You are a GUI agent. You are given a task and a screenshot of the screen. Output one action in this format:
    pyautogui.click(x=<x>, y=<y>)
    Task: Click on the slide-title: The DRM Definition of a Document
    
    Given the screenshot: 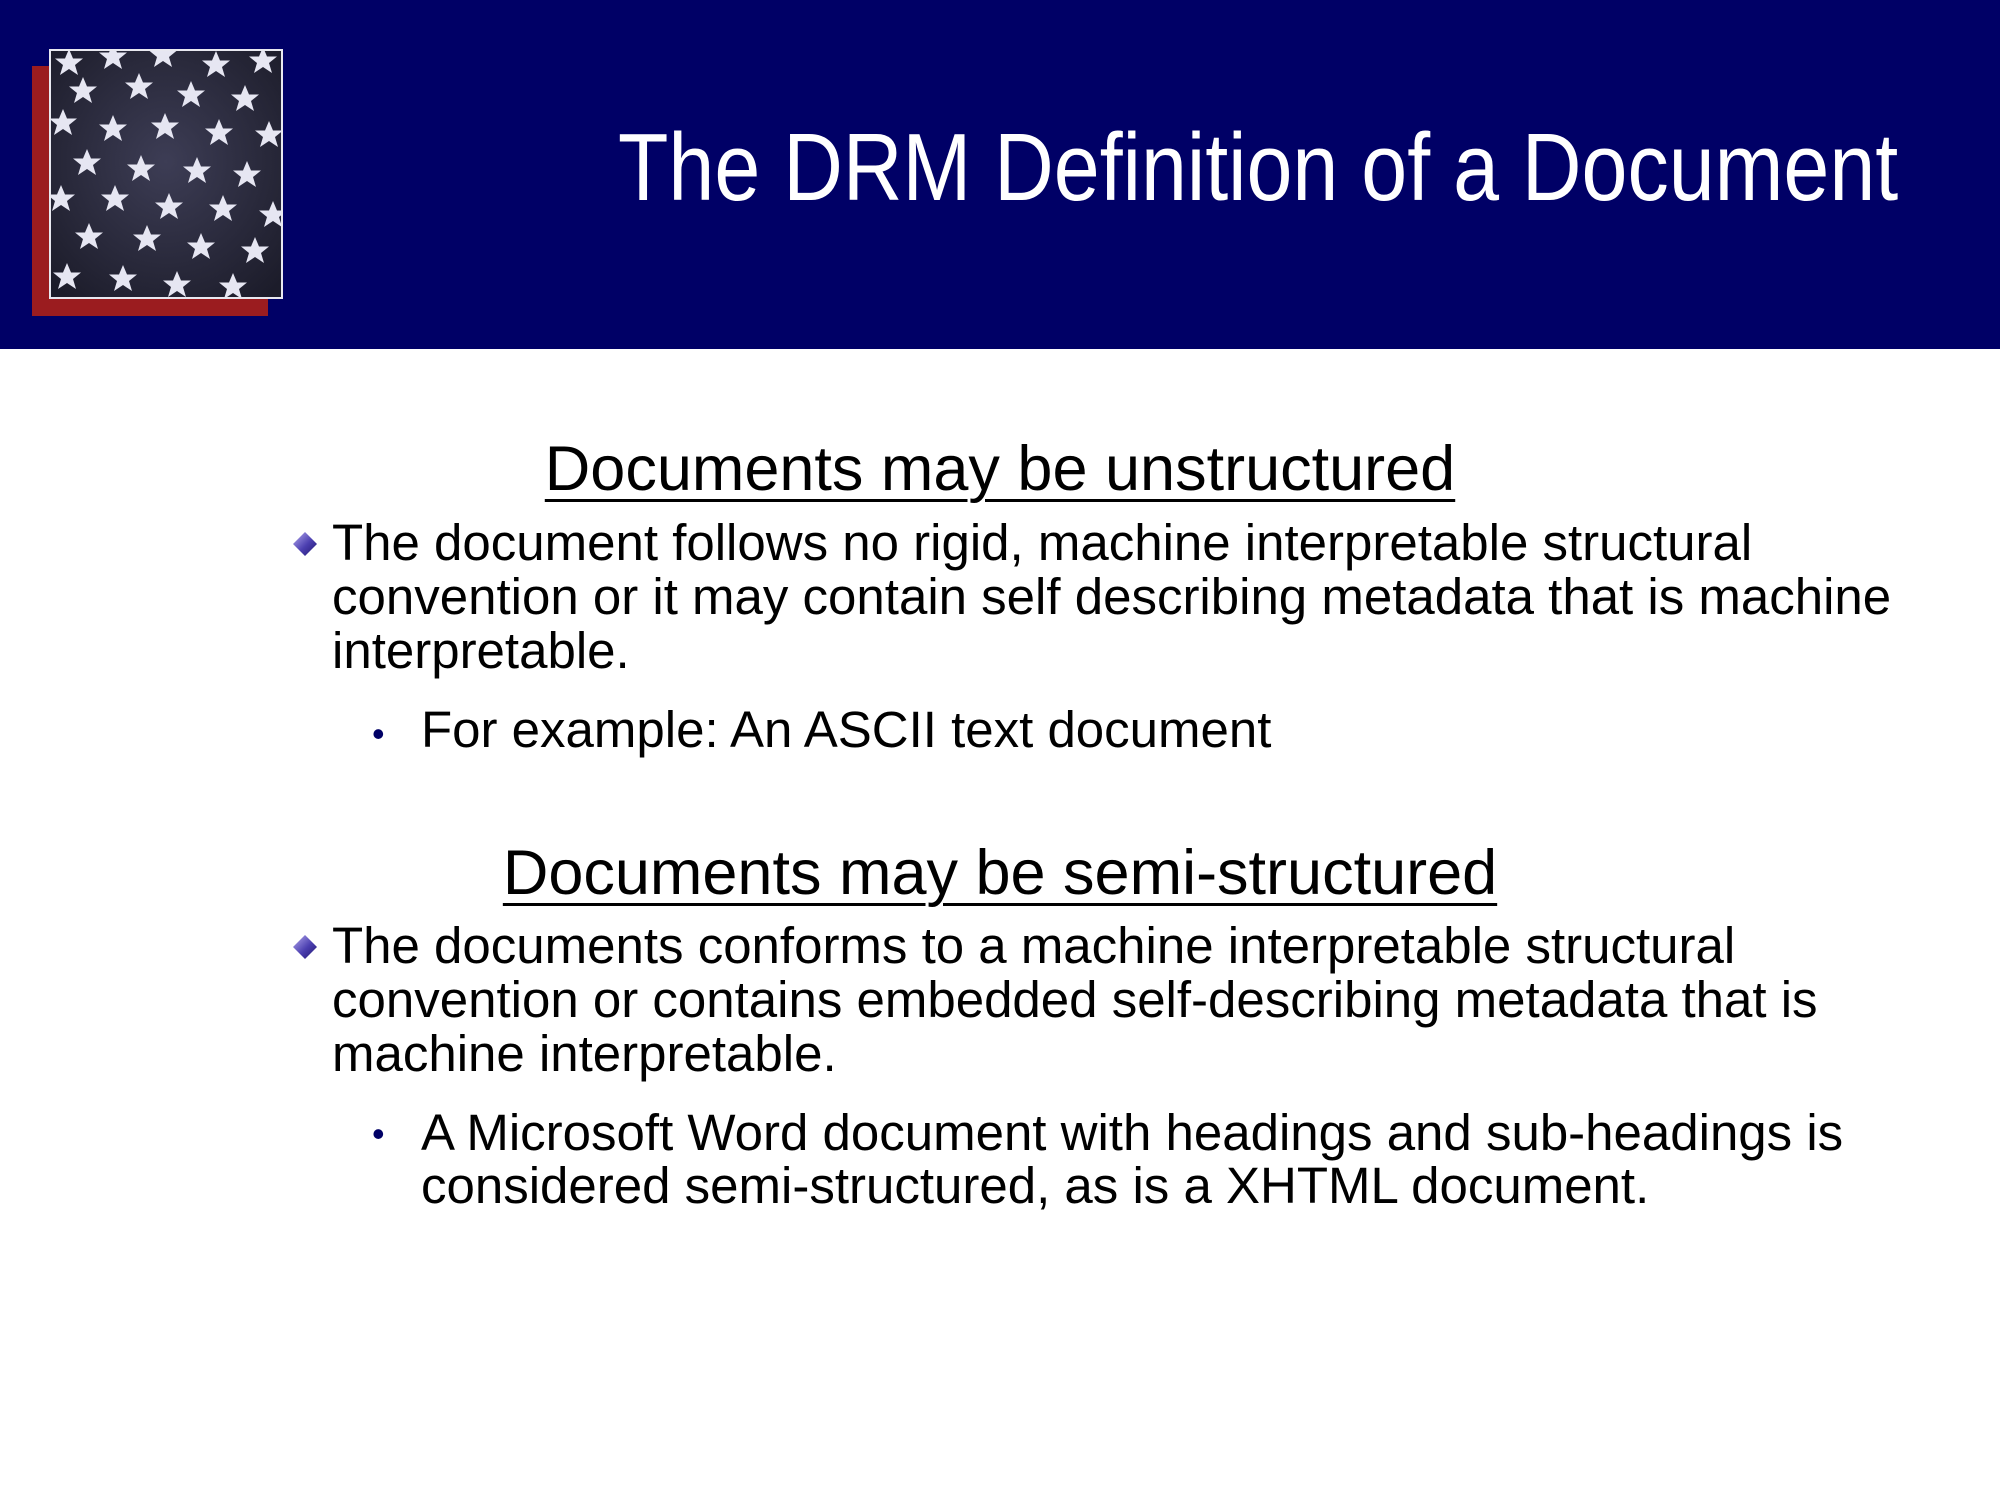 What is the action you would take?
    pyautogui.click(x=1258, y=167)
    